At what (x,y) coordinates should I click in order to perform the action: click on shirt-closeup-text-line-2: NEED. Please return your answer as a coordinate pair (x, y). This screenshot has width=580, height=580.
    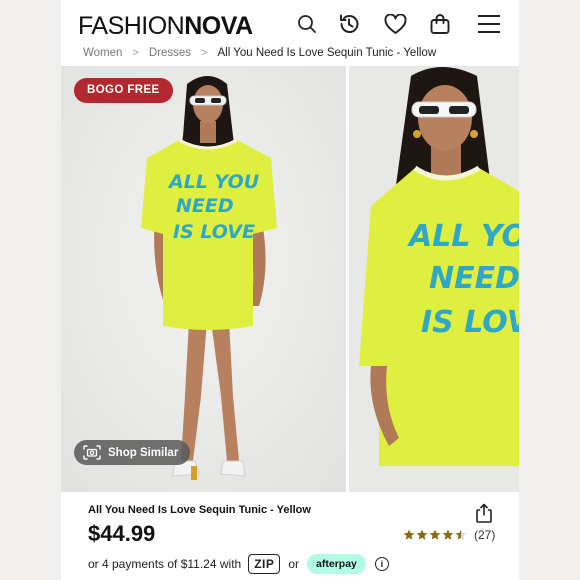
    Looking at the image, I should click on (474, 278).